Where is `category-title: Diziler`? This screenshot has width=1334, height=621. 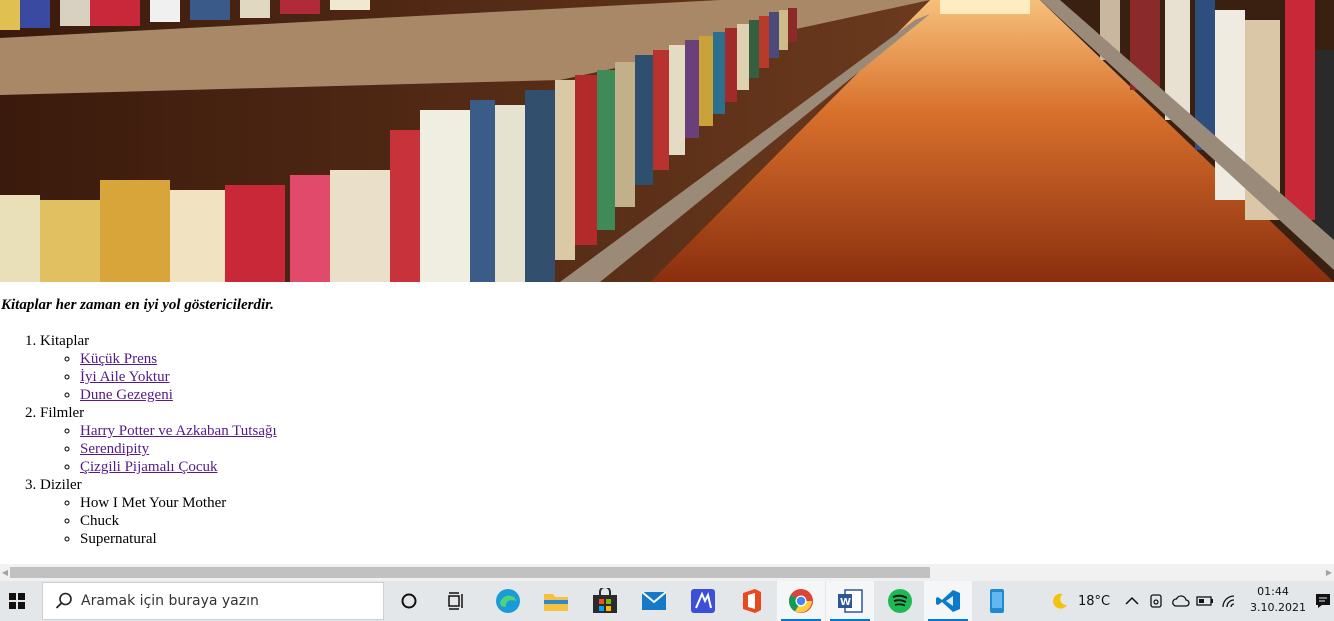 category-title: Diziler is located at coordinates (61, 485).